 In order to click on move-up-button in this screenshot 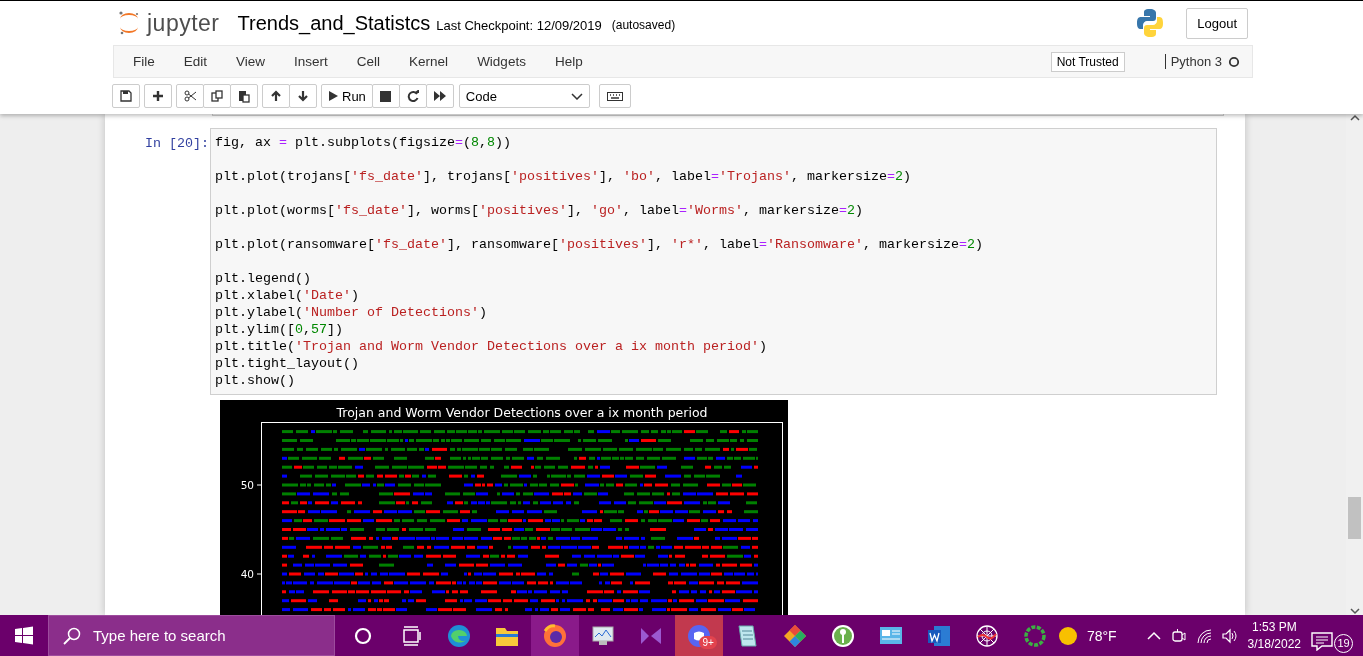, I will do `click(276, 96)`.